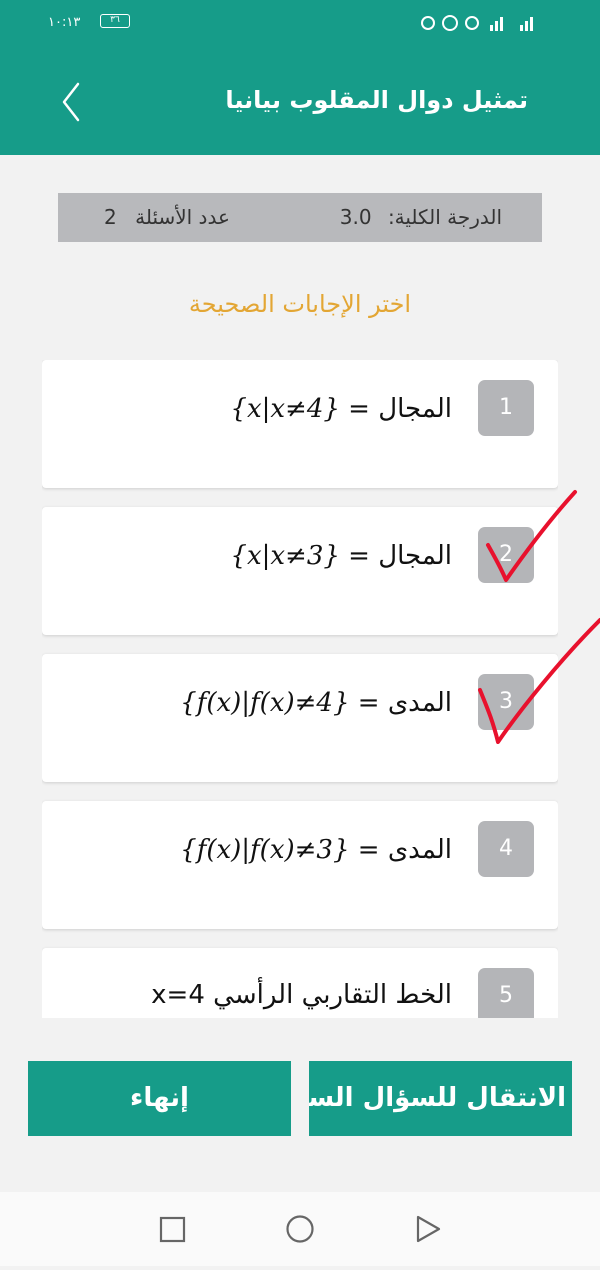  What do you see at coordinates (300, 217) in the screenshot?
I see `score-info-bar: الدرجة الكلية: 3.0 عدد الأسئلة 2` at bounding box center [300, 217].